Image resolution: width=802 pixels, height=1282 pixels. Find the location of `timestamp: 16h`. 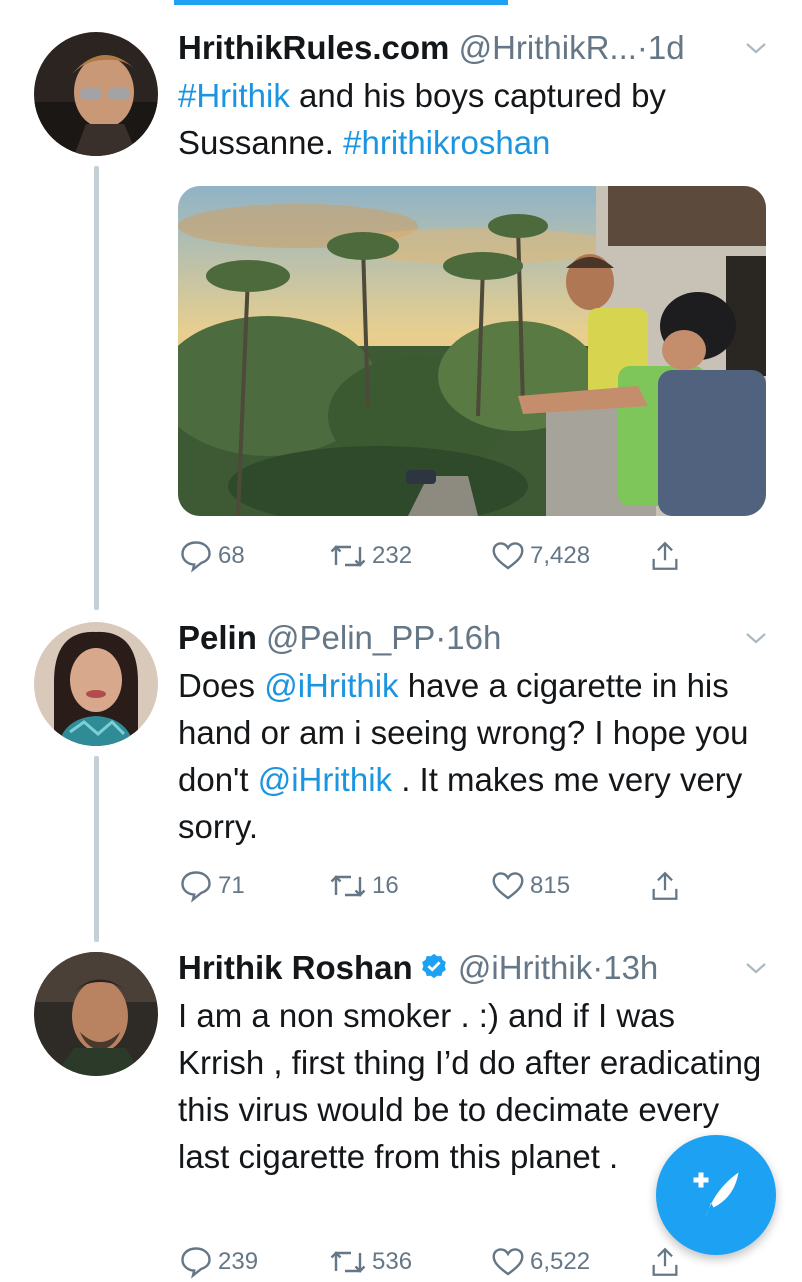

timestamp: 16h is located at coordinates (473, 637).